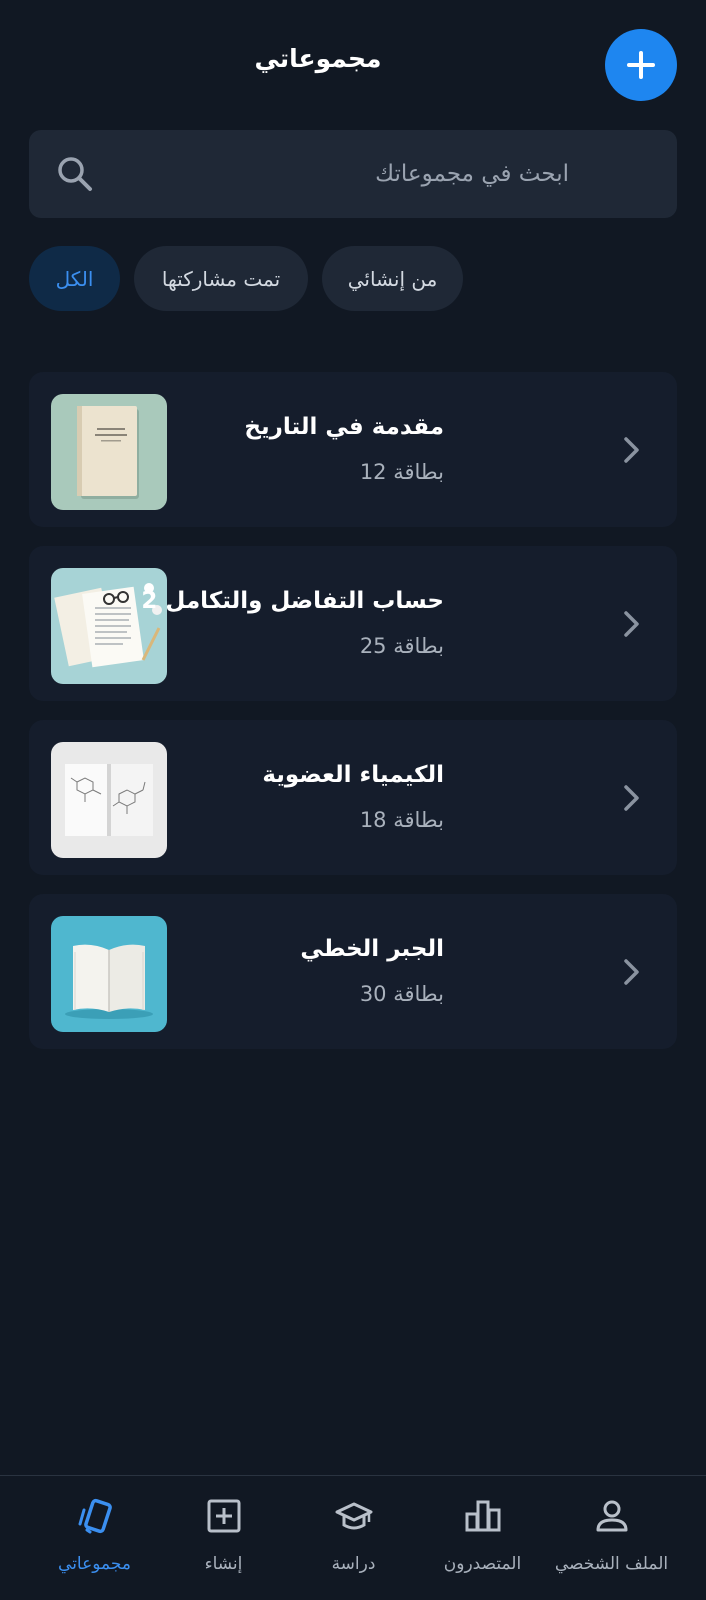 This screenshot has width=706, height=1600. Describe the element at coordinates (401, 820) in the screenshot. I see `set-card-count: بطاقة 18` at that location.